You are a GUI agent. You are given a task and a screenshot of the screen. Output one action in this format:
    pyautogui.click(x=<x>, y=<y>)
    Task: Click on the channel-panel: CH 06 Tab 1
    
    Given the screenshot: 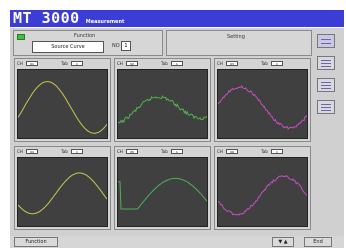 What is the action you would take?
    pyautogui.click(x=262, y=188)
    